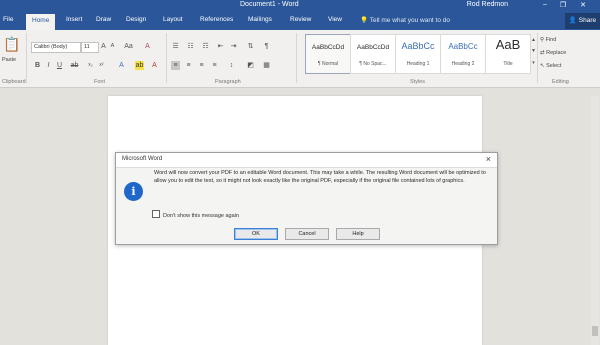 This screenshot has width=600, height=345. I want to click on sort-icon: ⇅, so click(250, 46).